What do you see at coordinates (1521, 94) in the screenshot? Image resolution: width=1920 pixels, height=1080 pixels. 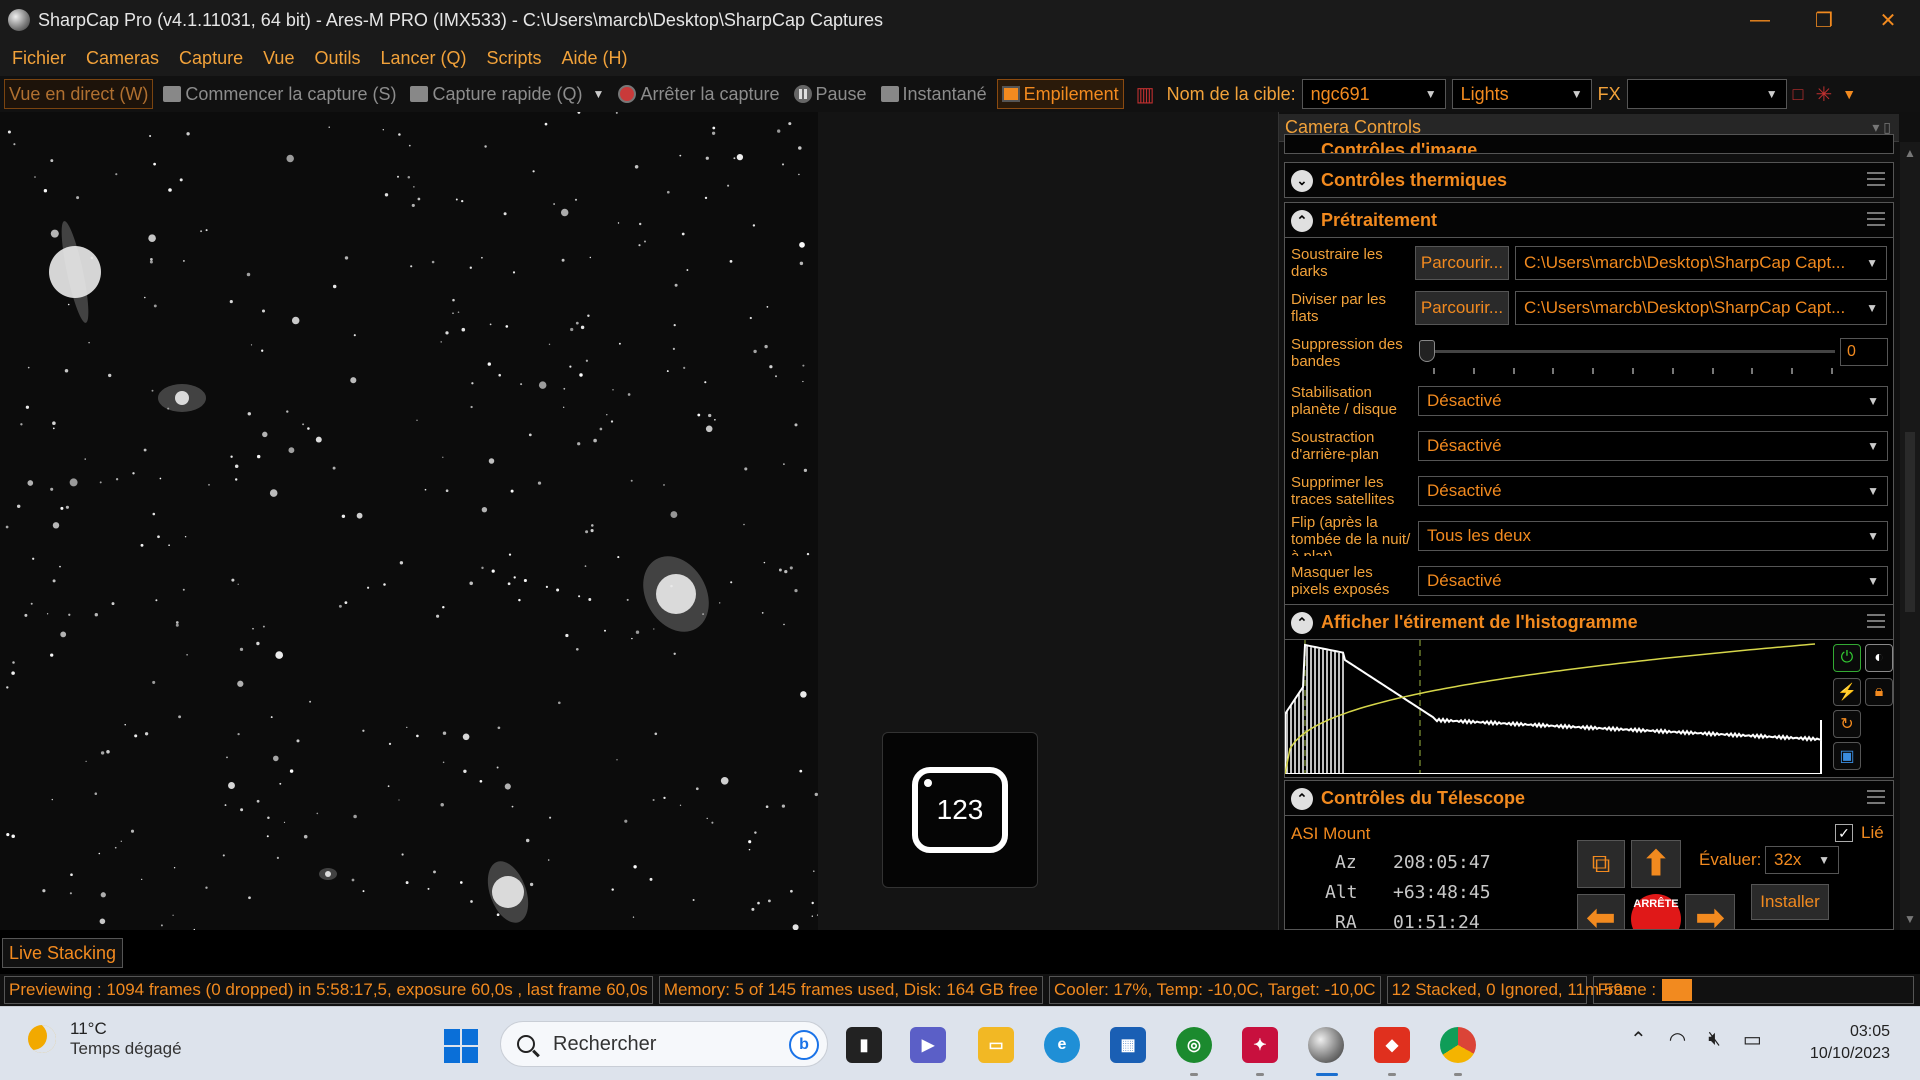 I see `frame-type-combo: Lights ▼` at bounding box center [1521, 94].